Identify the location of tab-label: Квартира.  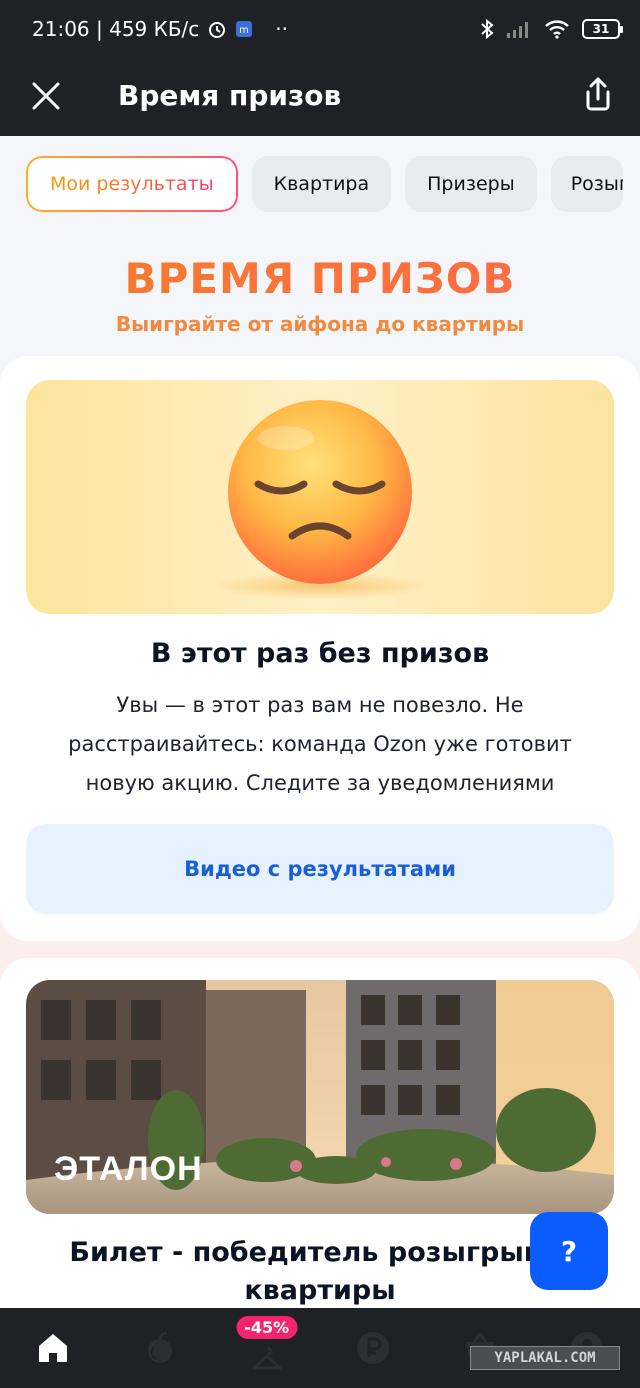
(321, 184).